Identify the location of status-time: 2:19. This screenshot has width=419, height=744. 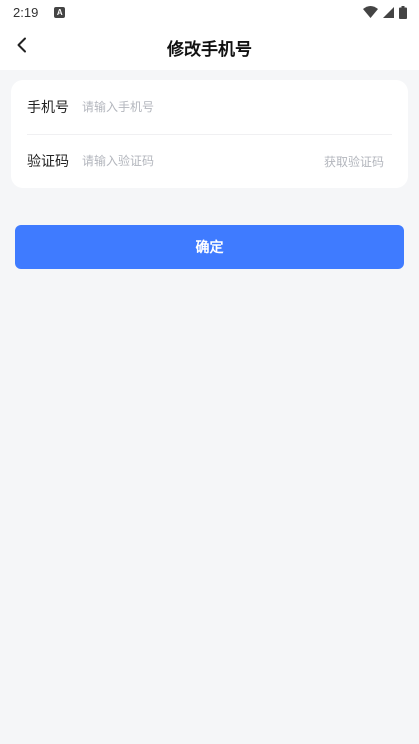
(26, 12).